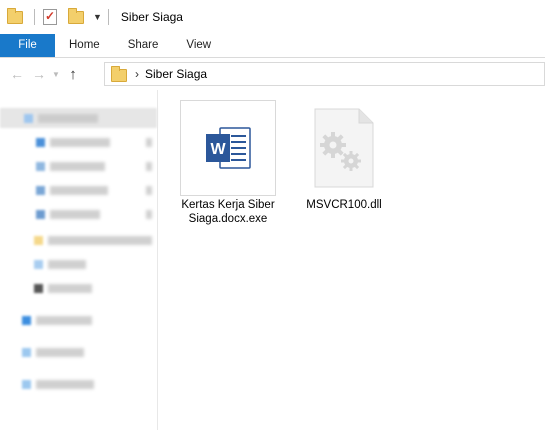  Describe the element at coordinates (97, 17) in the screenshot. I see `customize-toolbar-dropdown-icon: ▼` at that location.